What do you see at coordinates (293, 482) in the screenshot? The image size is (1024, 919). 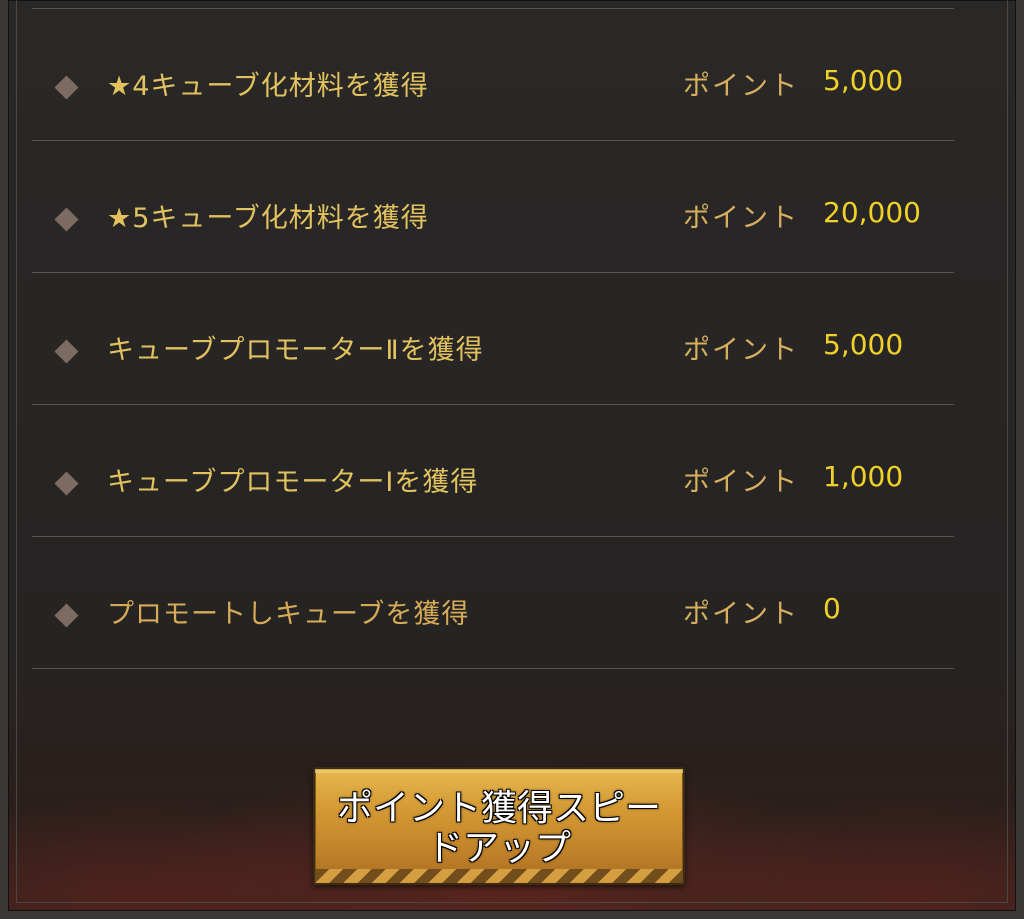 I see `reward-label: キューブプロモーターⅠを獲得` at bounding box center [293, 482].